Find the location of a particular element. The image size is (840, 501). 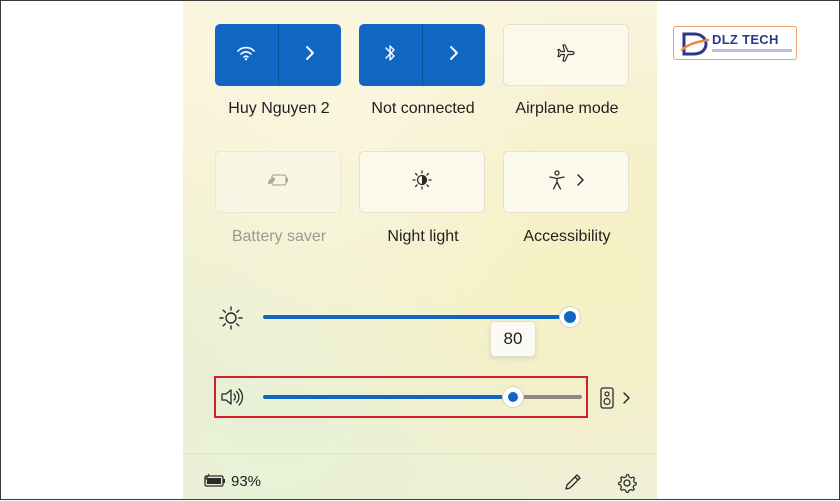

bluetooth-tile is located at coordinates (422, 55).